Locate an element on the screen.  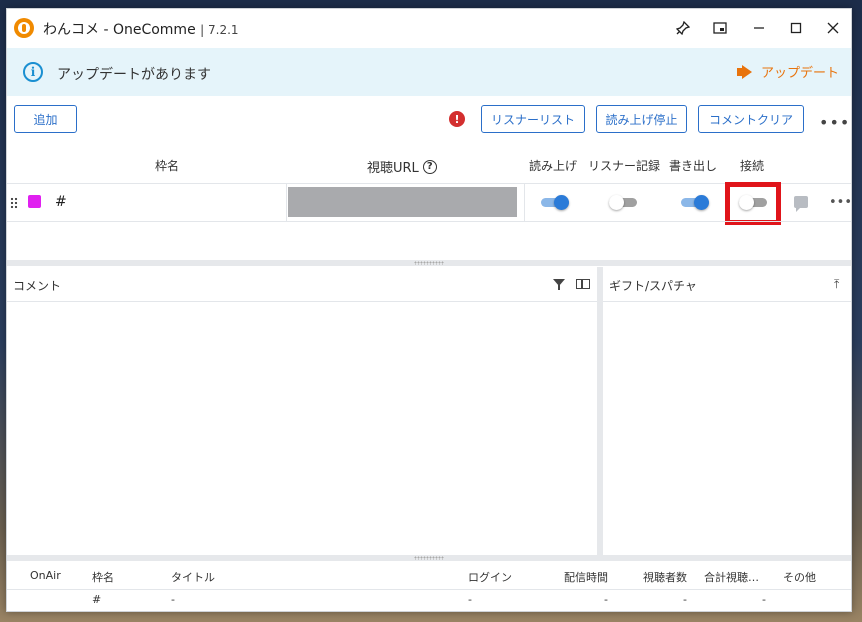
col-header-listener-log: リスナー記録 is located at coordinates (624, 166).